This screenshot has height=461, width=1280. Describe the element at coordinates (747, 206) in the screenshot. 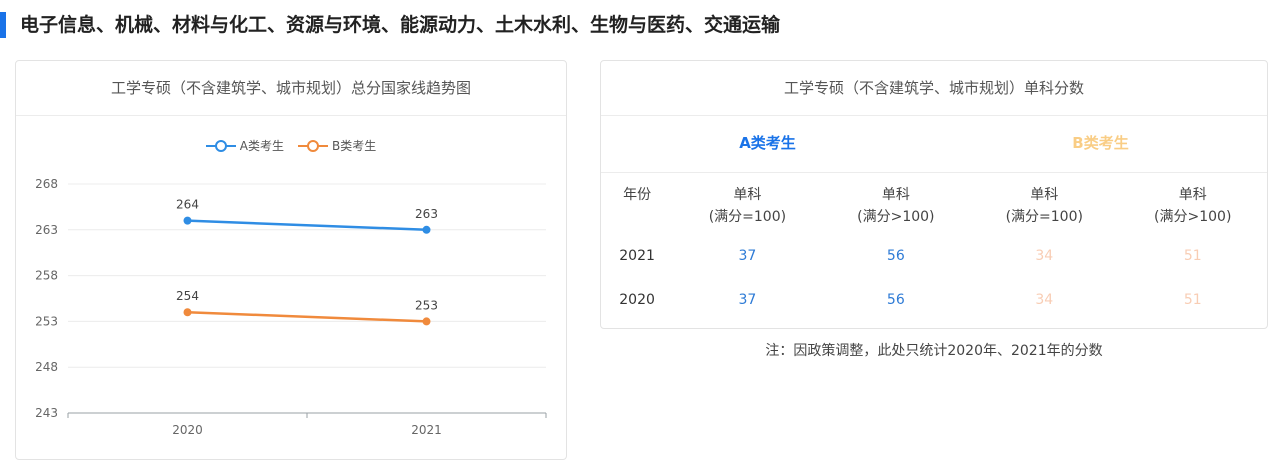

I see `col-header-a-100: 单科 (满分=100)` at that location.